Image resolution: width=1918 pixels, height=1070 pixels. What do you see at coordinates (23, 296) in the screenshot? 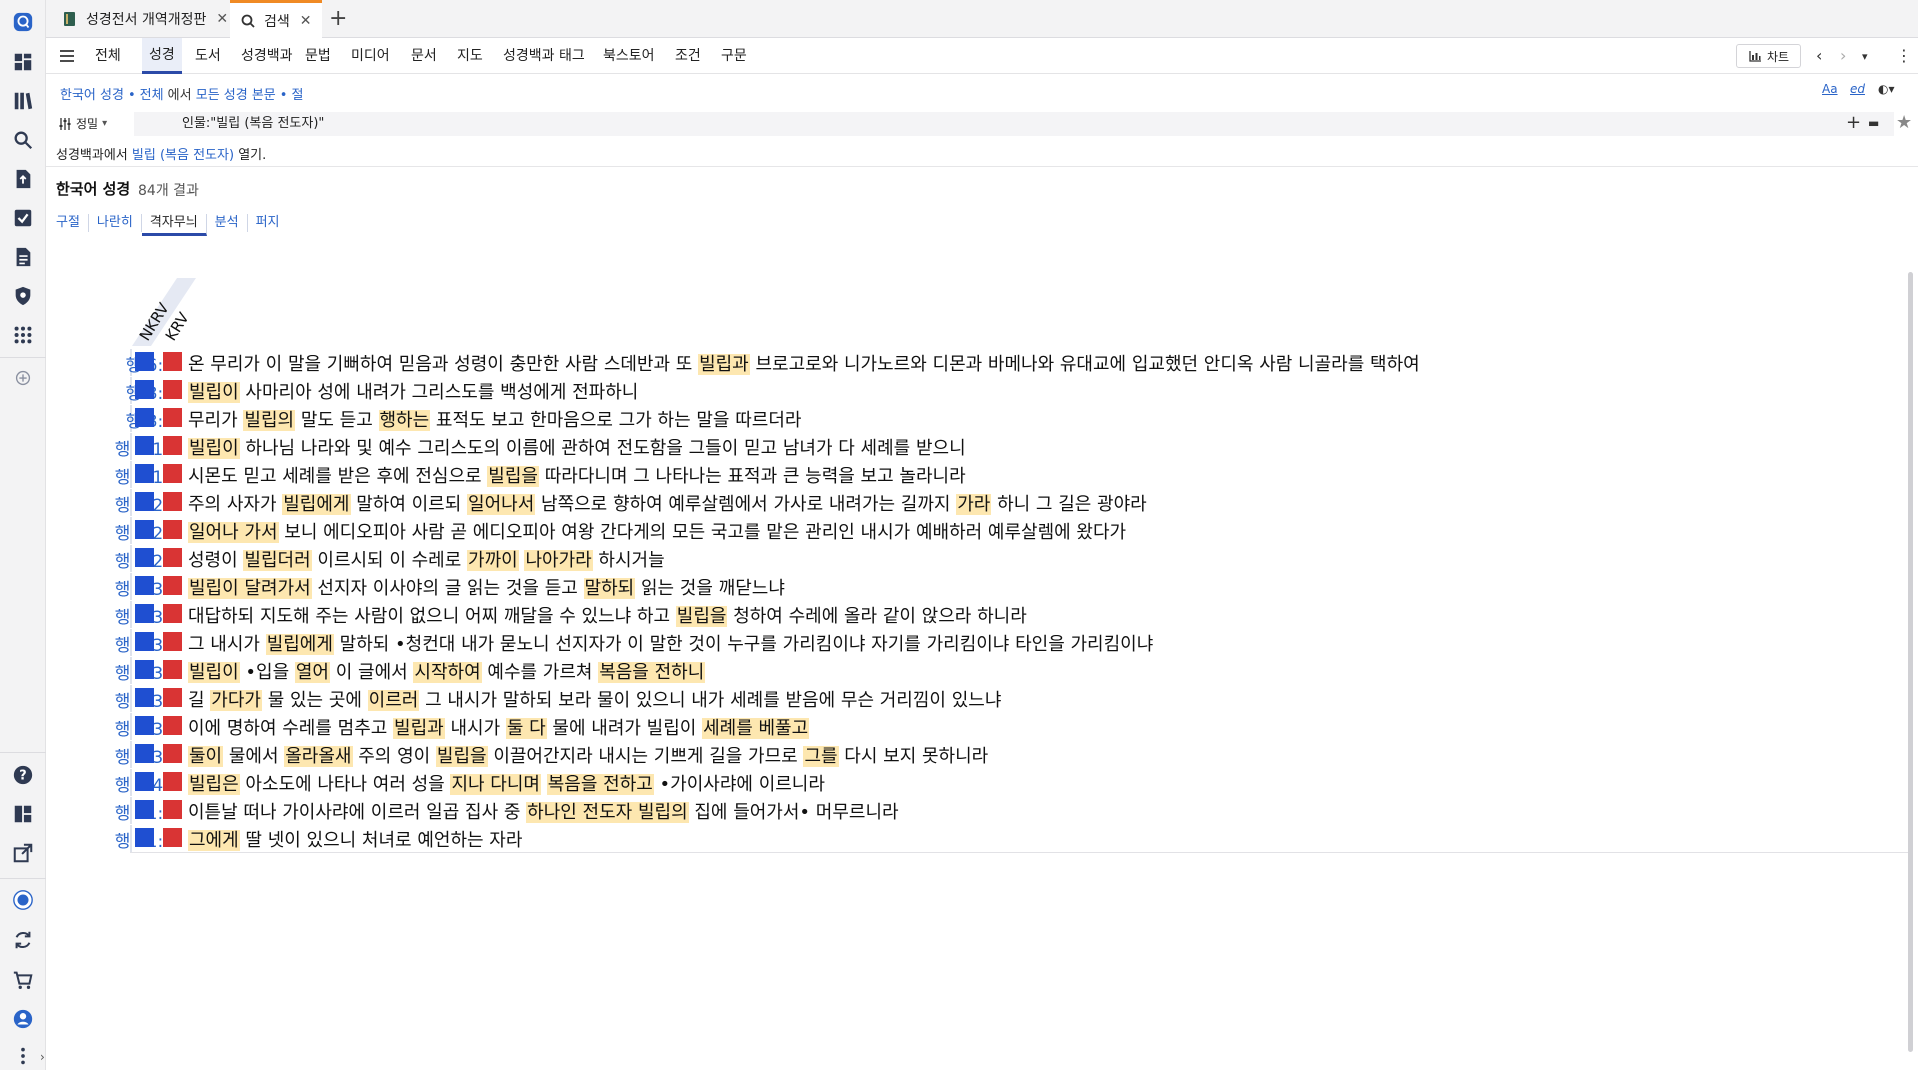
I see `shield-icon` at bounding box center [23, 296].